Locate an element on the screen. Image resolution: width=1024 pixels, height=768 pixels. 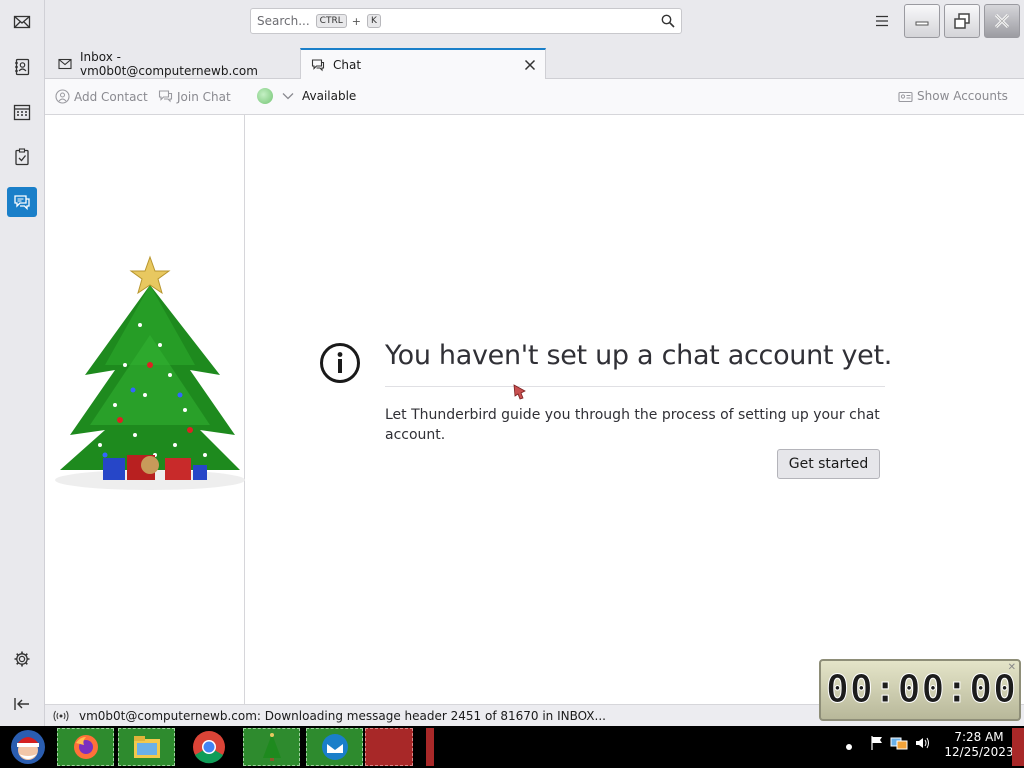
tab-inbox: Inbox - vm0b0t@computernewb.com is located at coordinates (173, 63).